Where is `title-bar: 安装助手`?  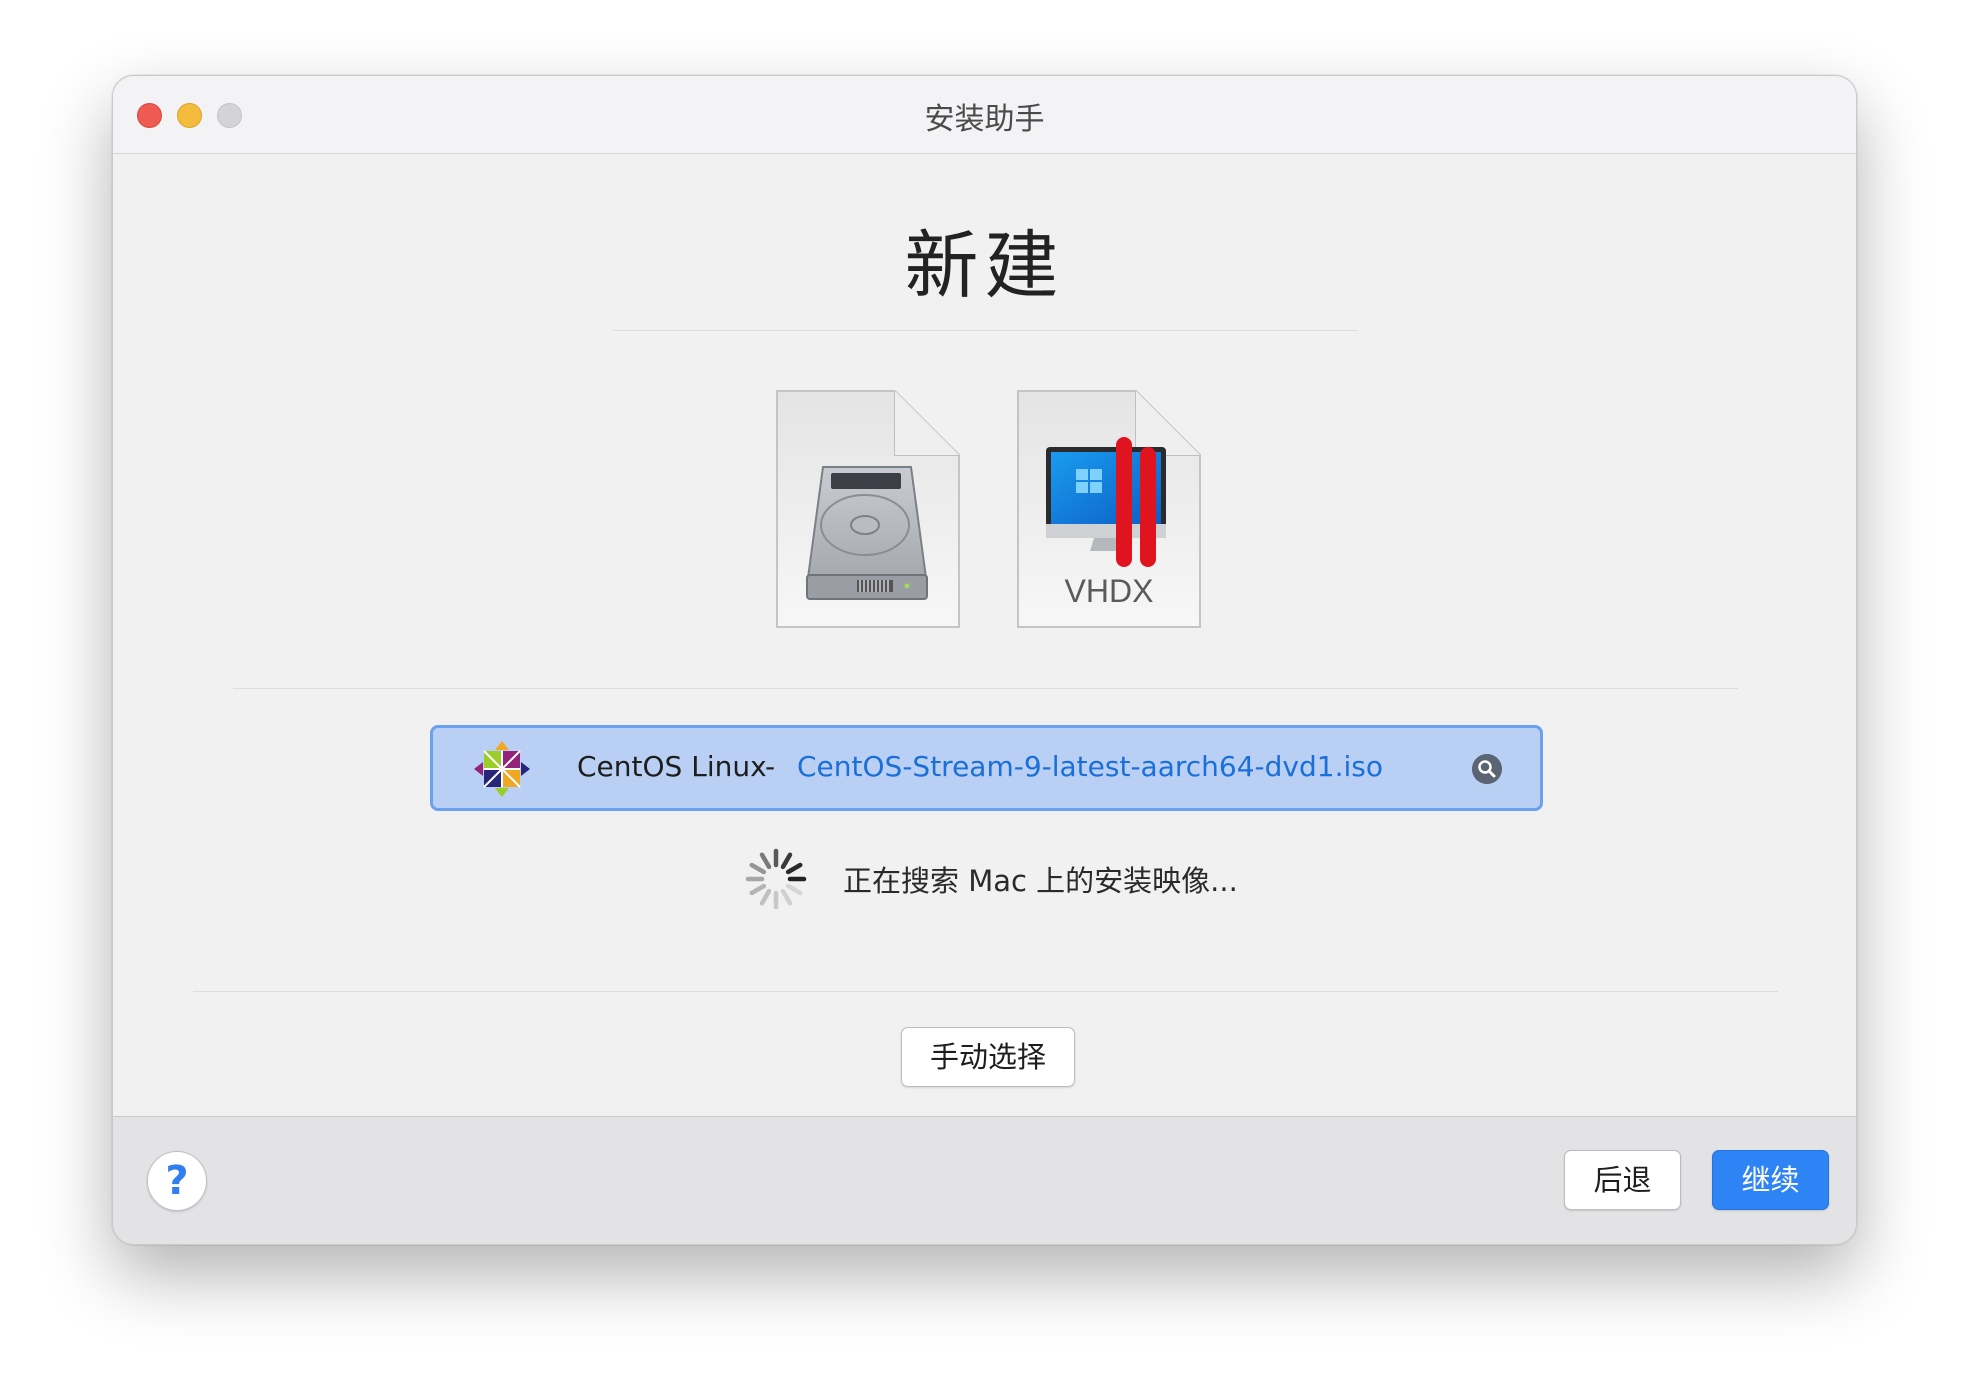 title-bar: 安装助手 is located at coordinates (984, 115).